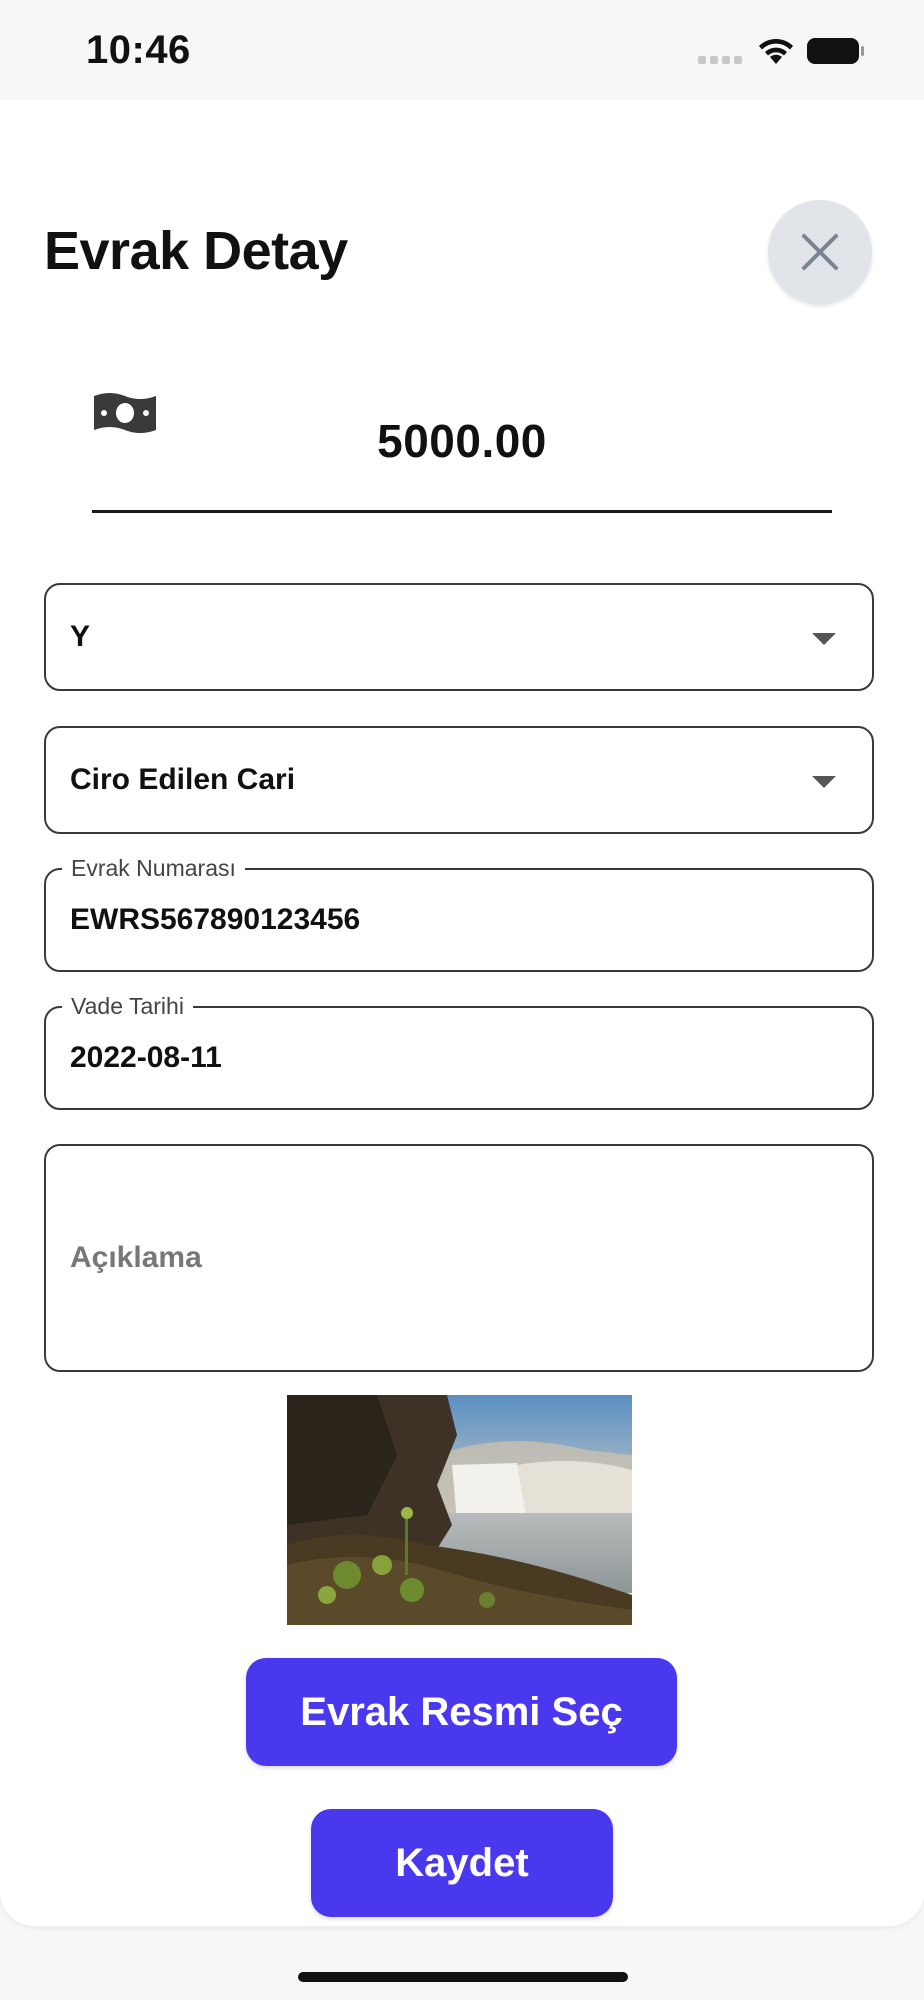  What do you see at coordinates (461, 1712) in the screenshot?
I see `select-document-image-button: Evrak Resmi Seç` at bounding box center [461, 1712].